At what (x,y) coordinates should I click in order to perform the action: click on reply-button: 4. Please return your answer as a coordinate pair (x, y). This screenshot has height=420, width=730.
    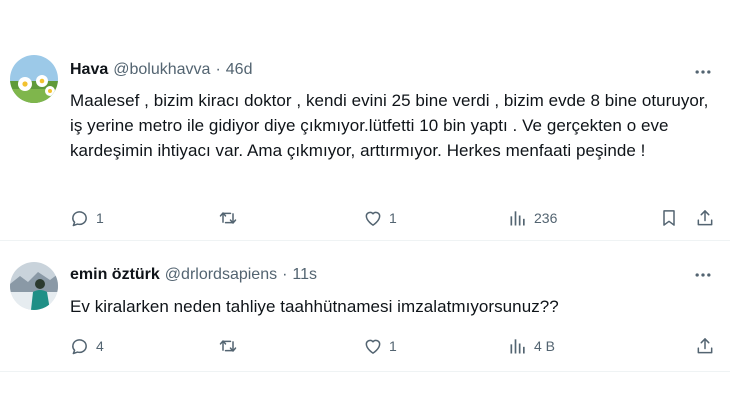
    Looking at the image, I should click on (87, 346).